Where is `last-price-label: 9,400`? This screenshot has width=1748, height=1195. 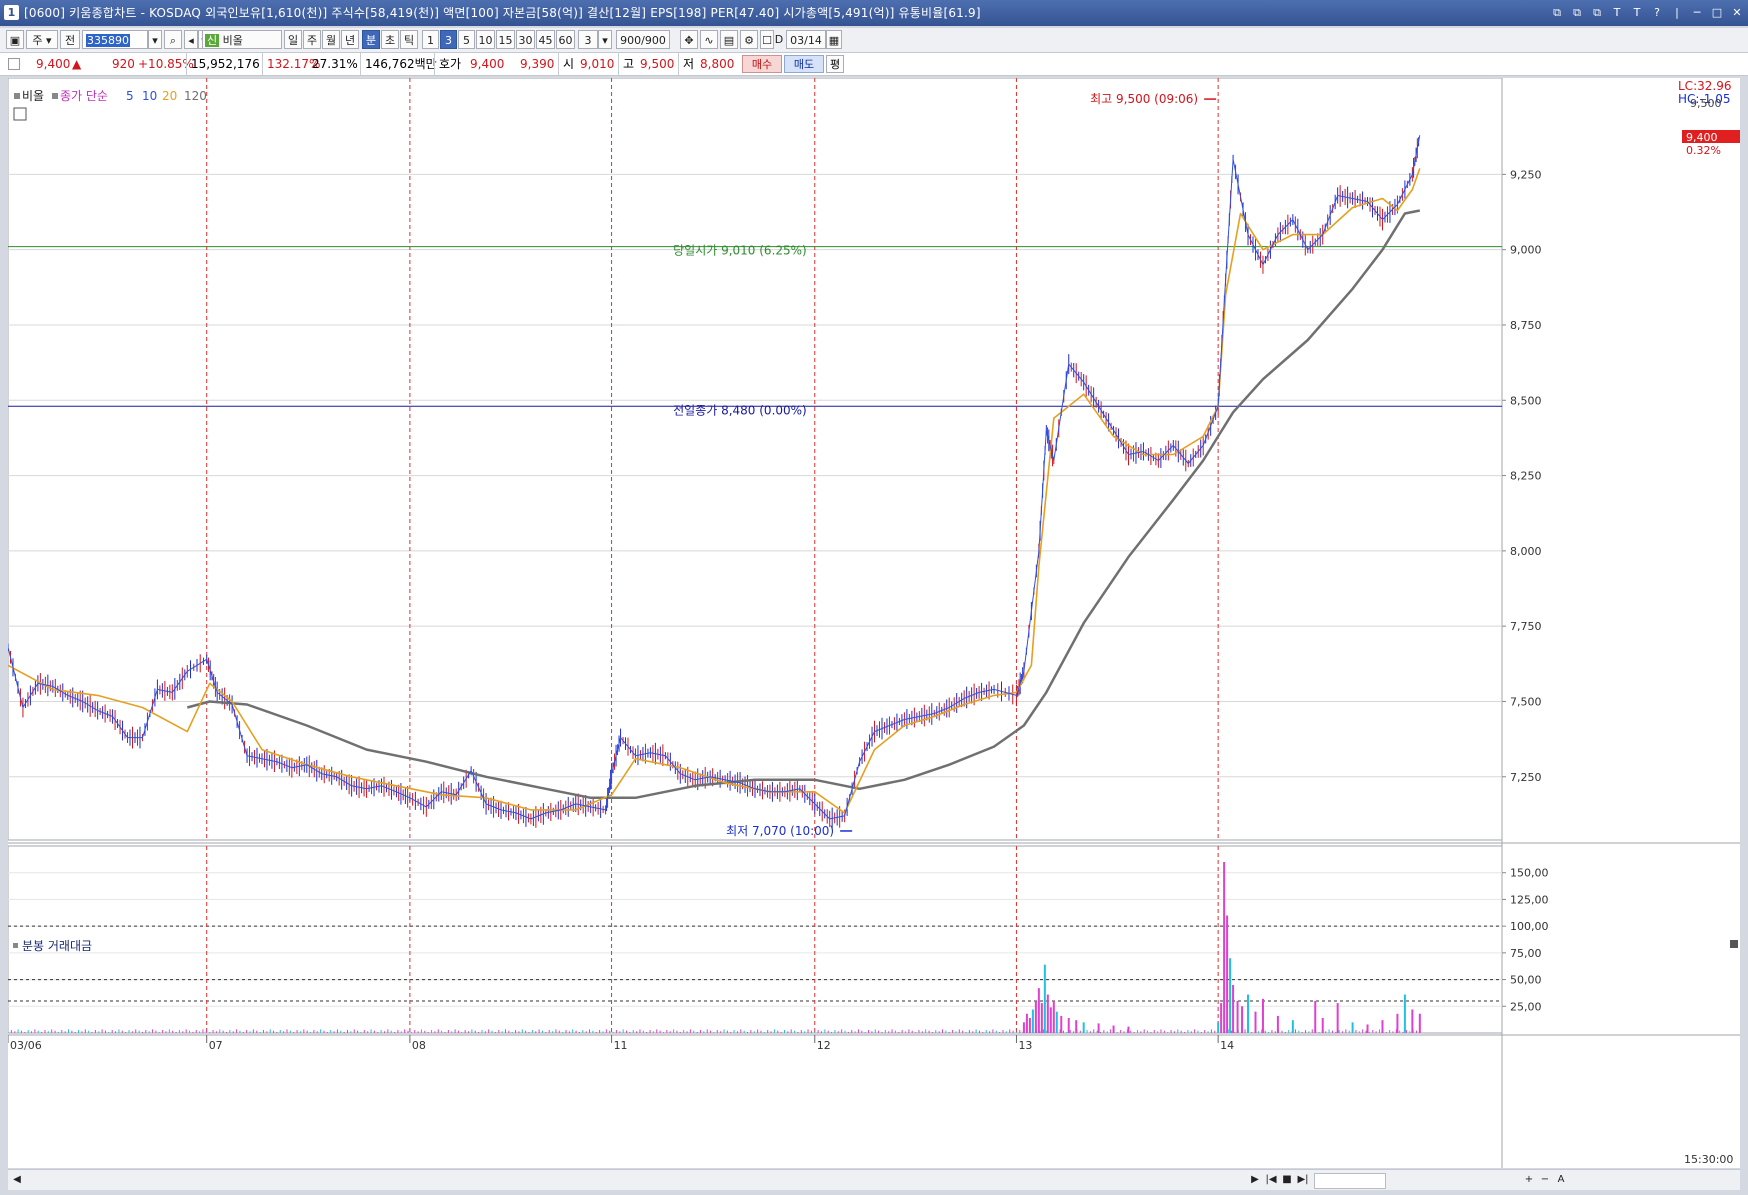 last-price-label: 9,400 is located at coordinates (1702, 137).